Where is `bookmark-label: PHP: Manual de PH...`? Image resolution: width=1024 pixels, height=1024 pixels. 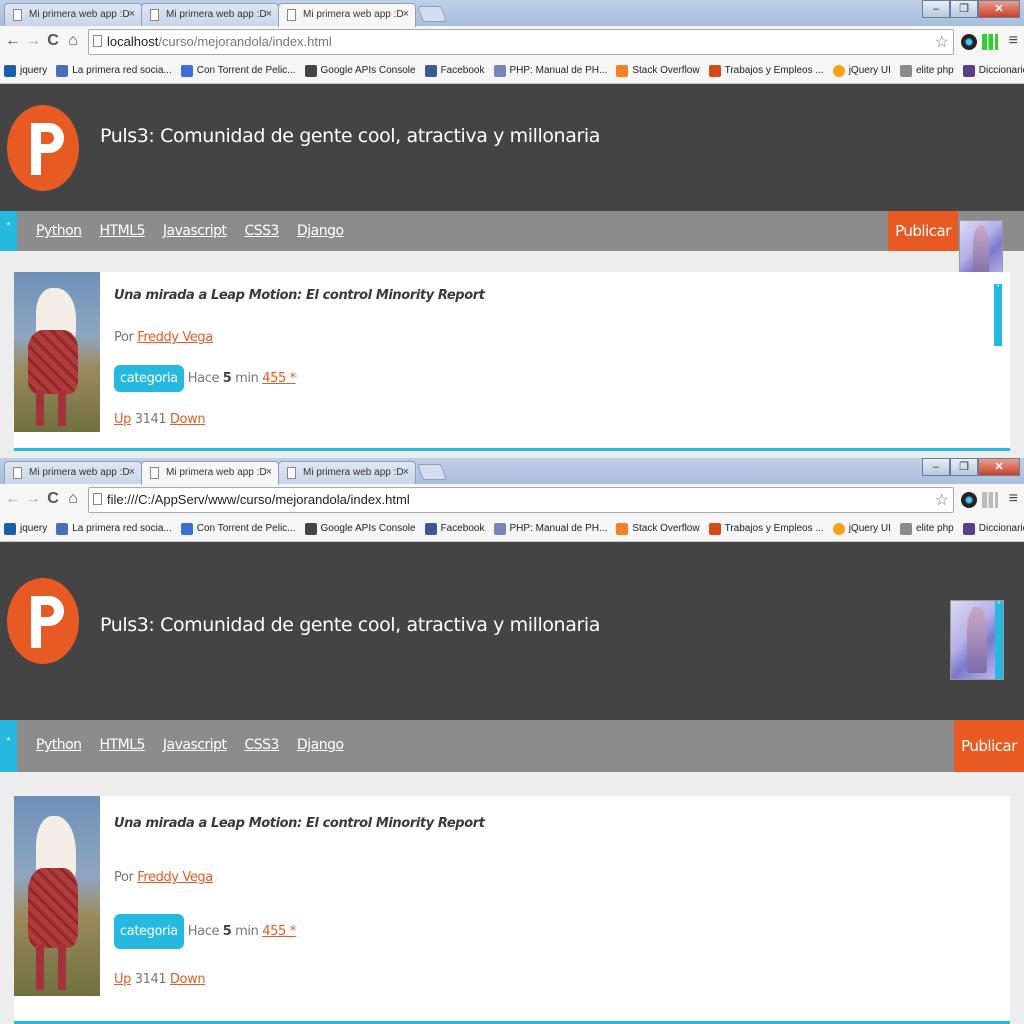 bookmark-label: PHP: Manual de PH... is located at coordinates (558, 70).